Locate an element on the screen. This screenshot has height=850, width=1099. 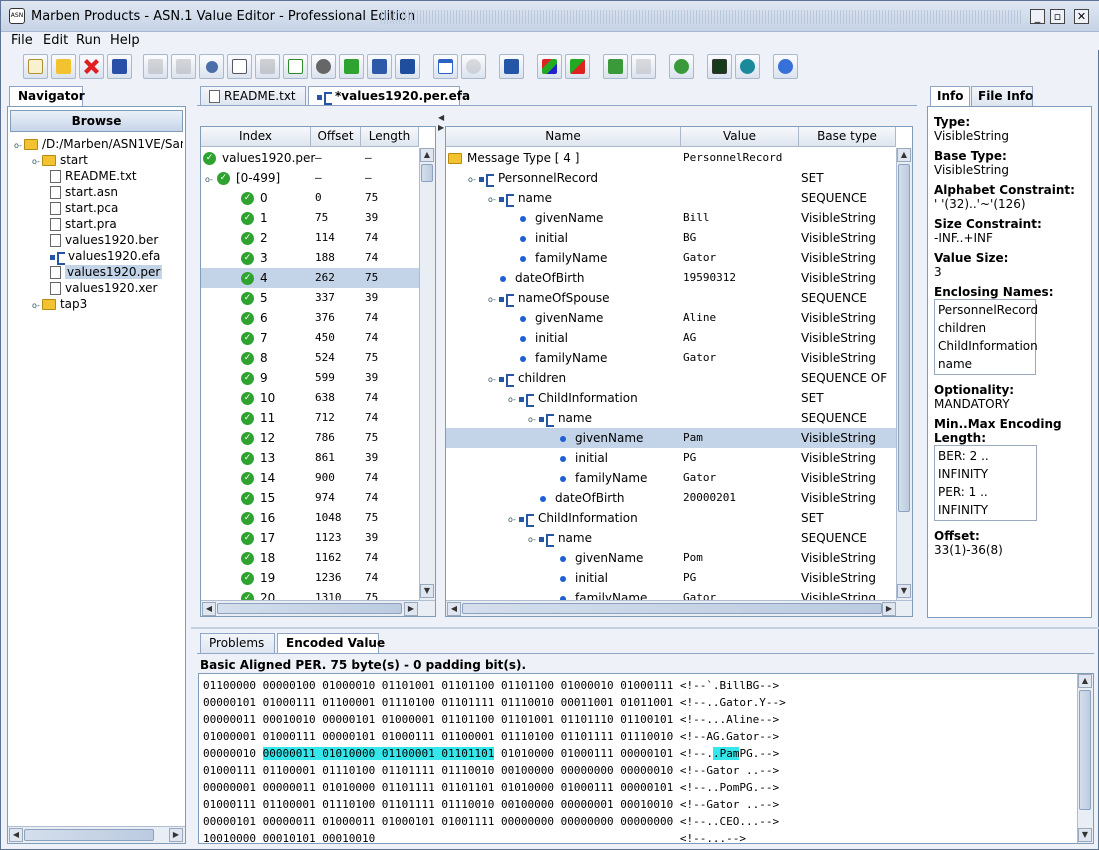
table-row: ✓ 8 524 75 is located at coordinates (310, 358).